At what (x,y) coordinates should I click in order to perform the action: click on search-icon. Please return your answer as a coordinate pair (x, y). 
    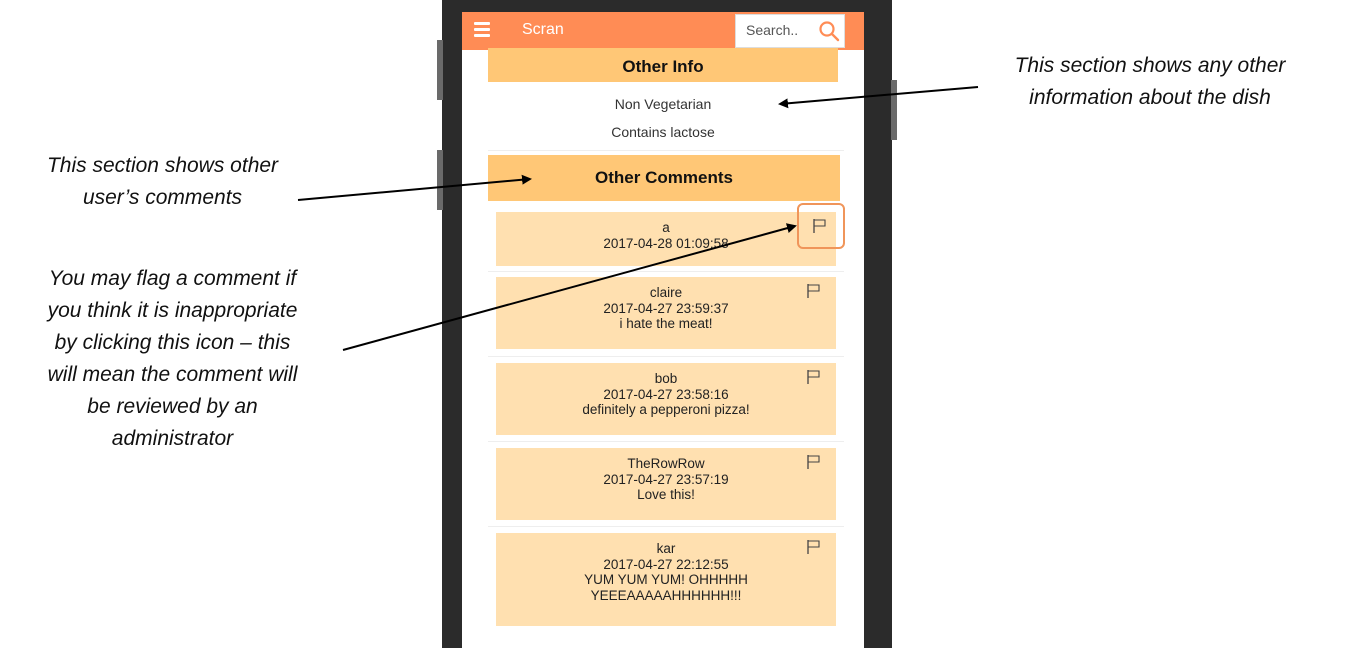
    Looking at the image, I should click on (829, 31).